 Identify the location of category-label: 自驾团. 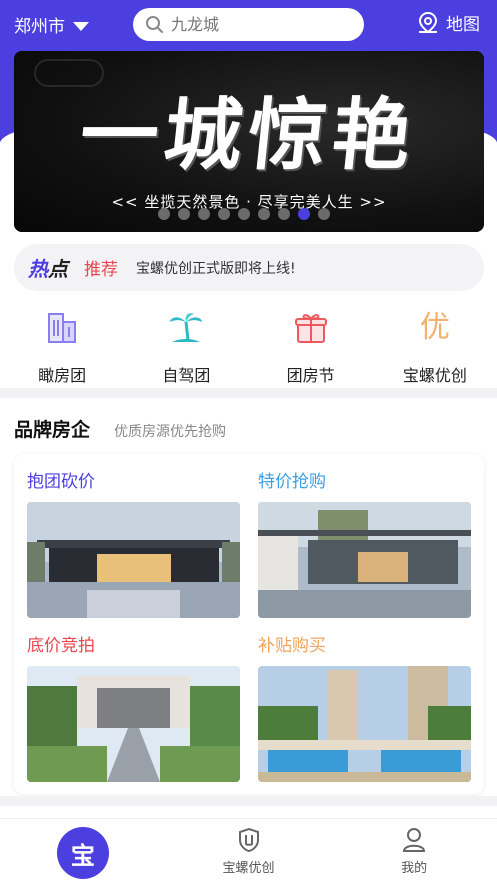
(186, 375).